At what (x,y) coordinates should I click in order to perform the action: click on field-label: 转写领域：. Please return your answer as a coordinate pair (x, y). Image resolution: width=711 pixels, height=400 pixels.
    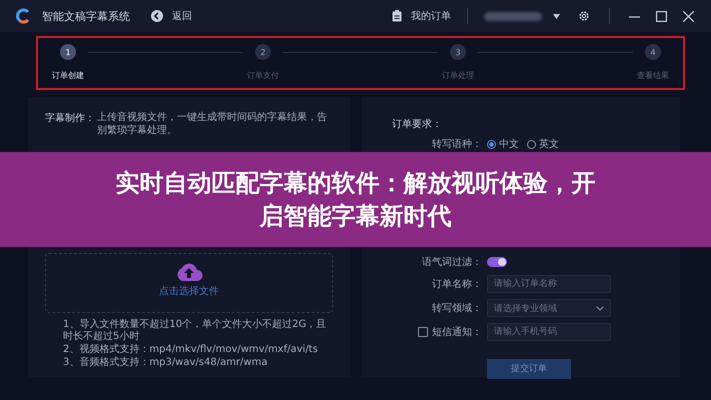
    Looking at the image, I should click on (457, 308).